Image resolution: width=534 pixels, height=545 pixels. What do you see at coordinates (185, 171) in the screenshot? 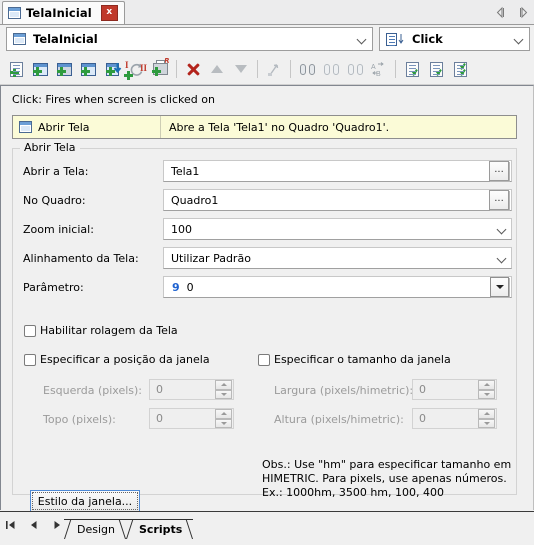
I see `abrir-a-tela-value: Tela1` at bounding box center [185, 171].